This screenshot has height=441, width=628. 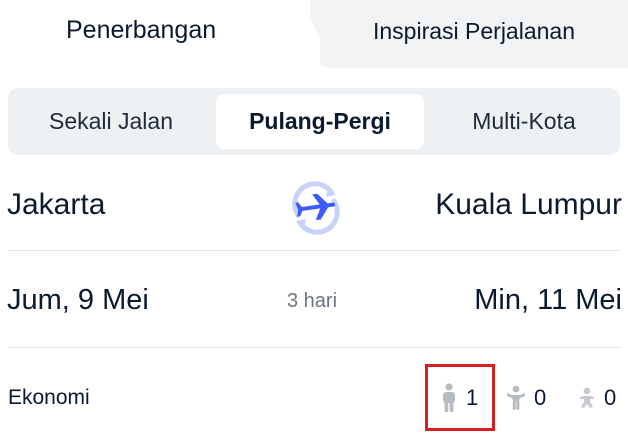 I want to click on infant-count-value: 0, so click(x=610, y=397).